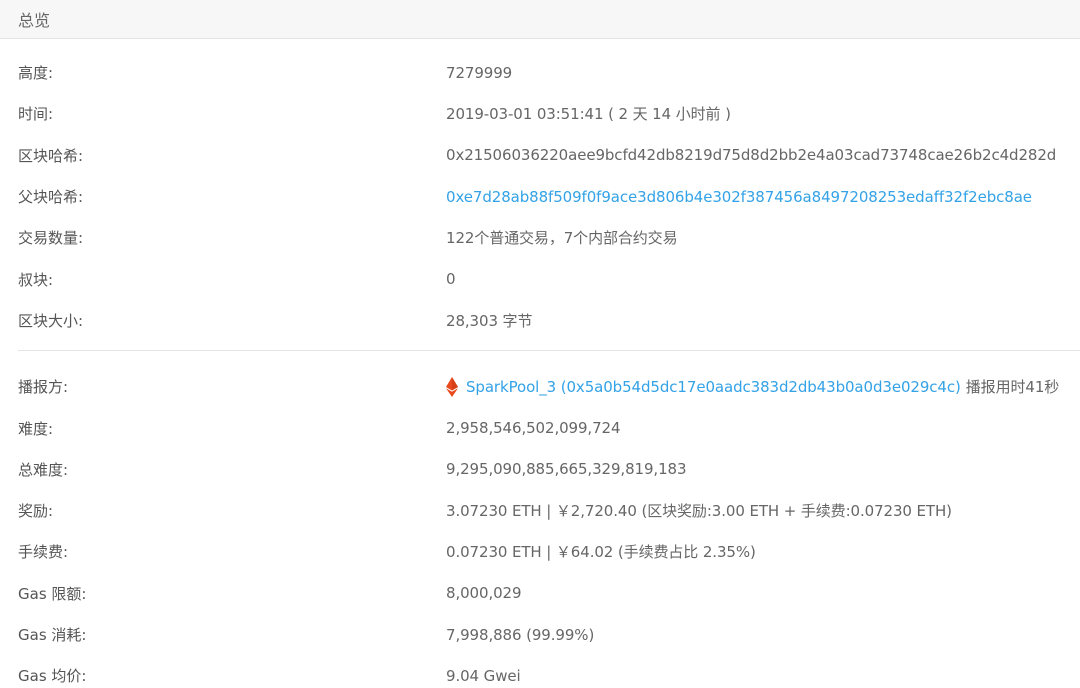  I want to click on row-gas-price: Gas 均价: 9.04 Gwei, so click(549, 671).